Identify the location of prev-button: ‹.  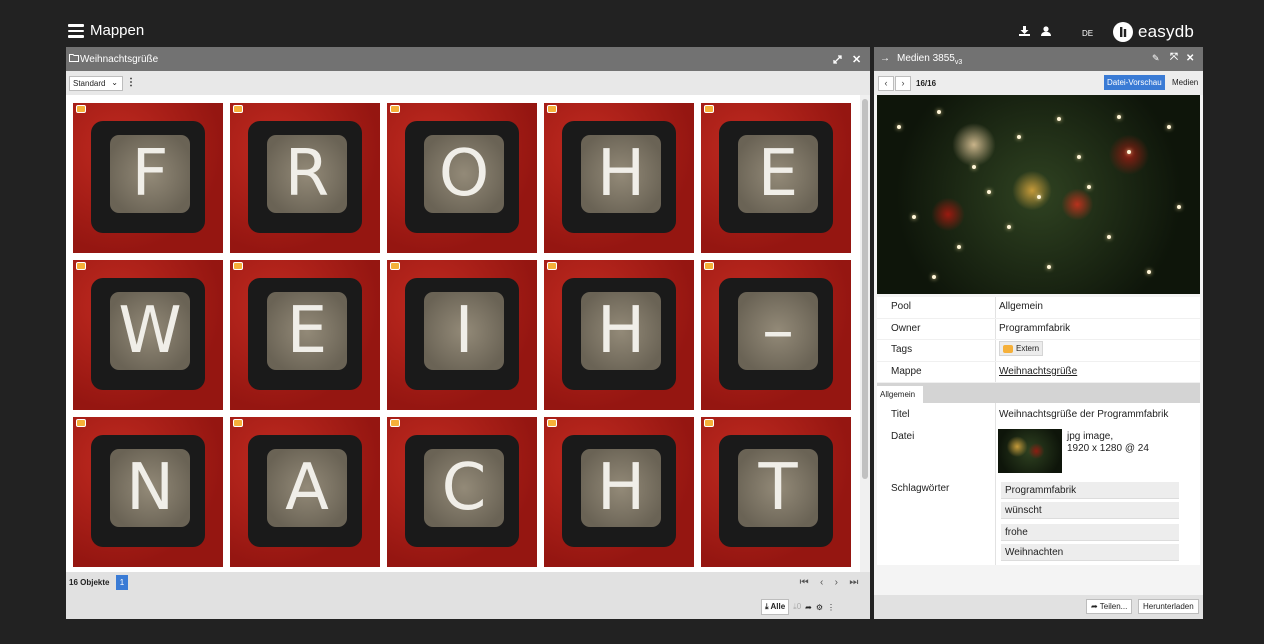
(886, 83).